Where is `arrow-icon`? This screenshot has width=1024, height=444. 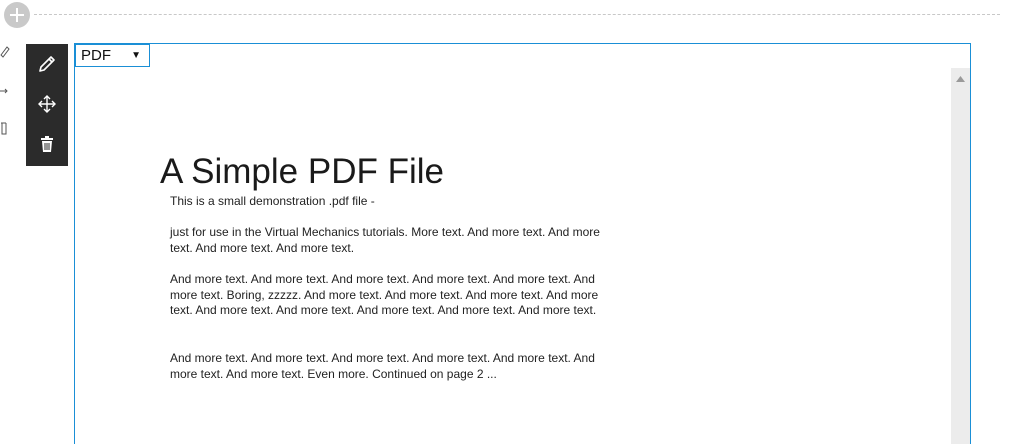 arrow-icon is located at coordinates (5, 91).